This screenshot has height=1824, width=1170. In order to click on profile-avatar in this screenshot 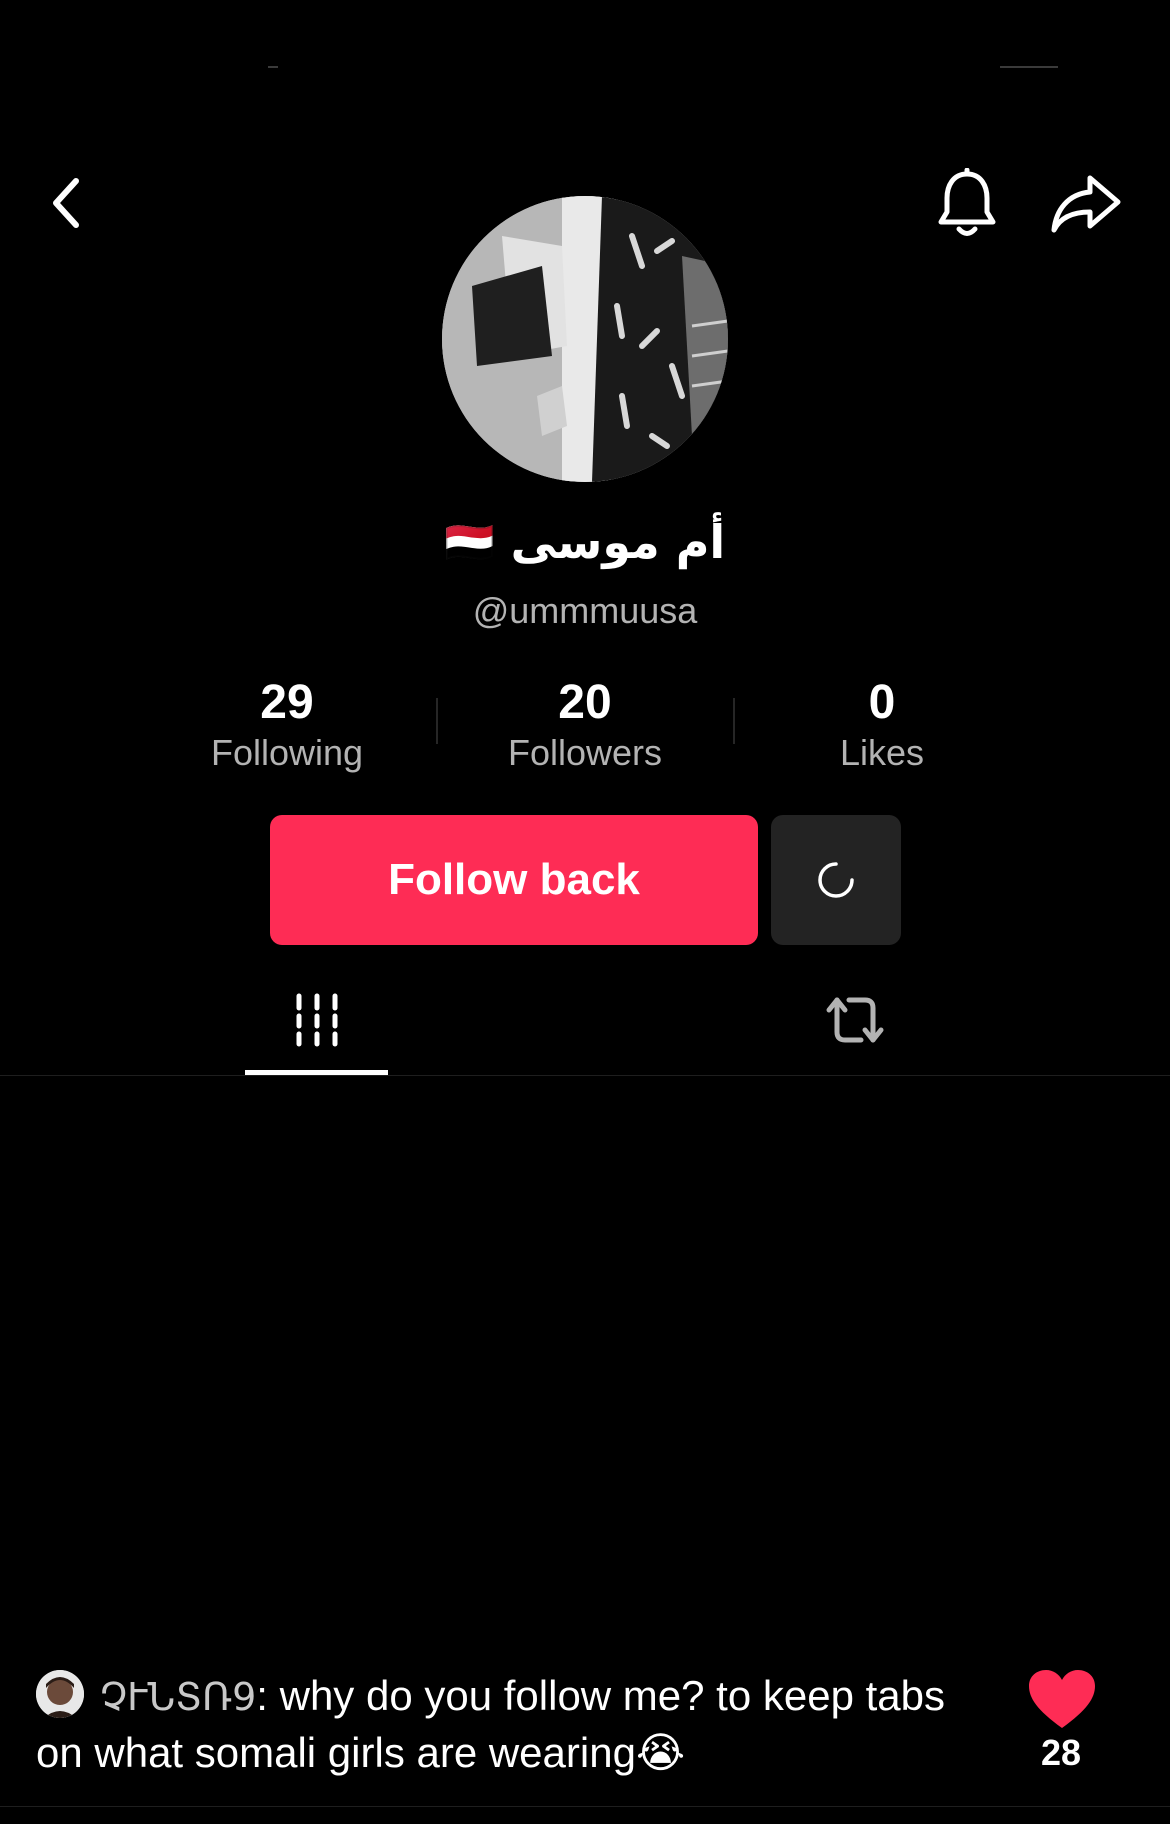, I will do `click(585, 339)`.